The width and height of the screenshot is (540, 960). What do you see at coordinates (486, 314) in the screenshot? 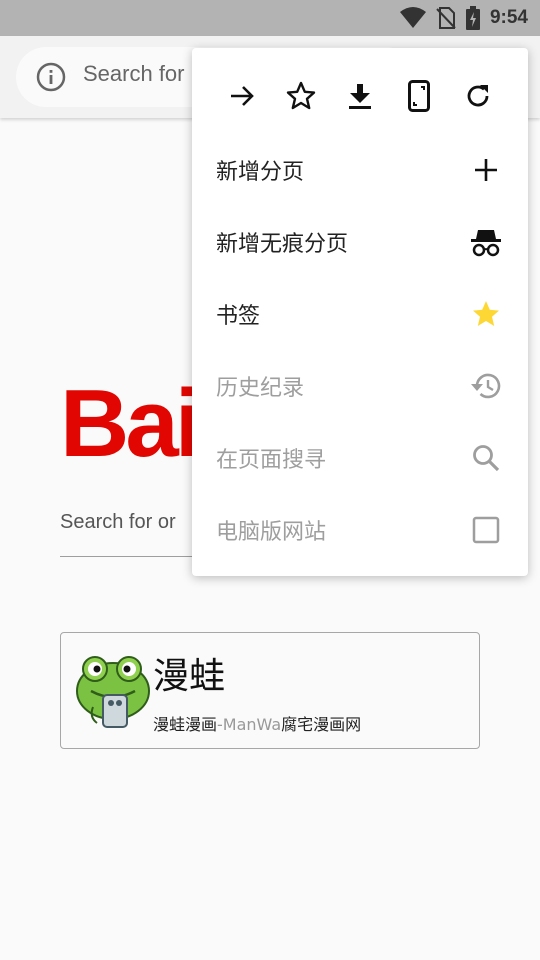
I see `star-filled-icon` at bounding box center [486, 314].